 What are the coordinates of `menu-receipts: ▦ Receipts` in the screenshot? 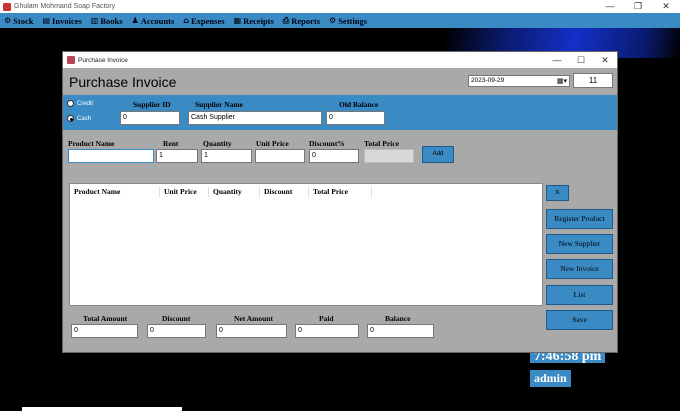 It's located at (254, 21).